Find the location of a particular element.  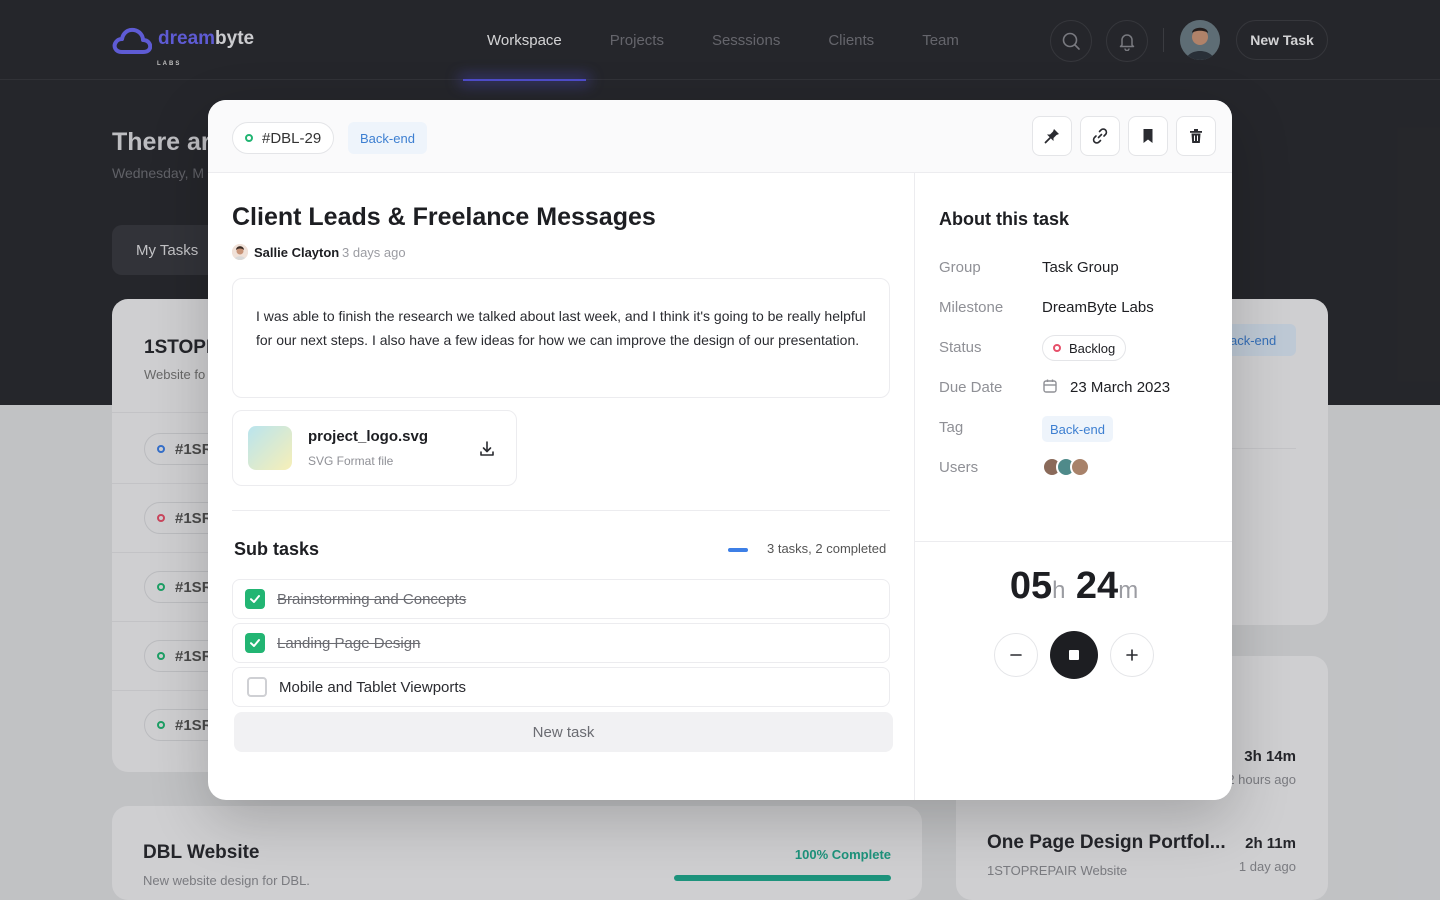

task-title: Client Leads & Freelance Messages is located at coordinates (444, 217).